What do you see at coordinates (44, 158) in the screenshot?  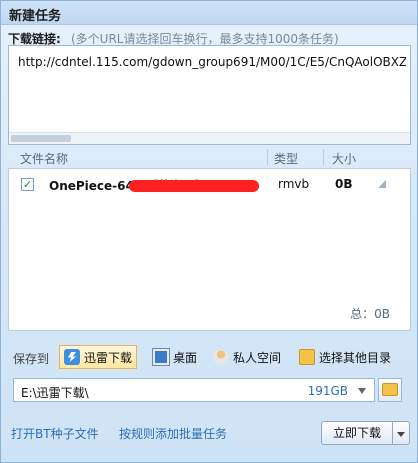 I see `column-file-name: 文件名称` at bounding box center [44, 158].